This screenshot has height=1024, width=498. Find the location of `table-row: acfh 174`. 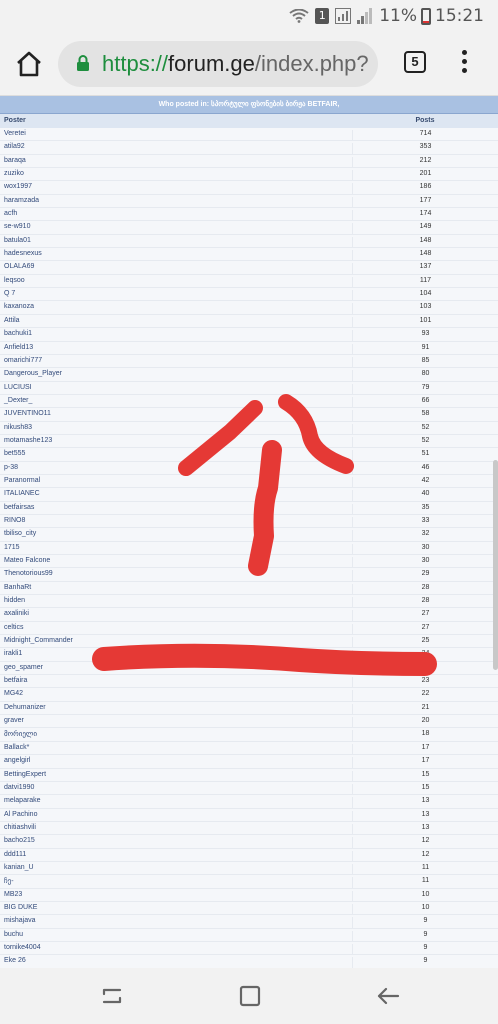

table-row: acfh 174 is located at coordinates (249, 215).